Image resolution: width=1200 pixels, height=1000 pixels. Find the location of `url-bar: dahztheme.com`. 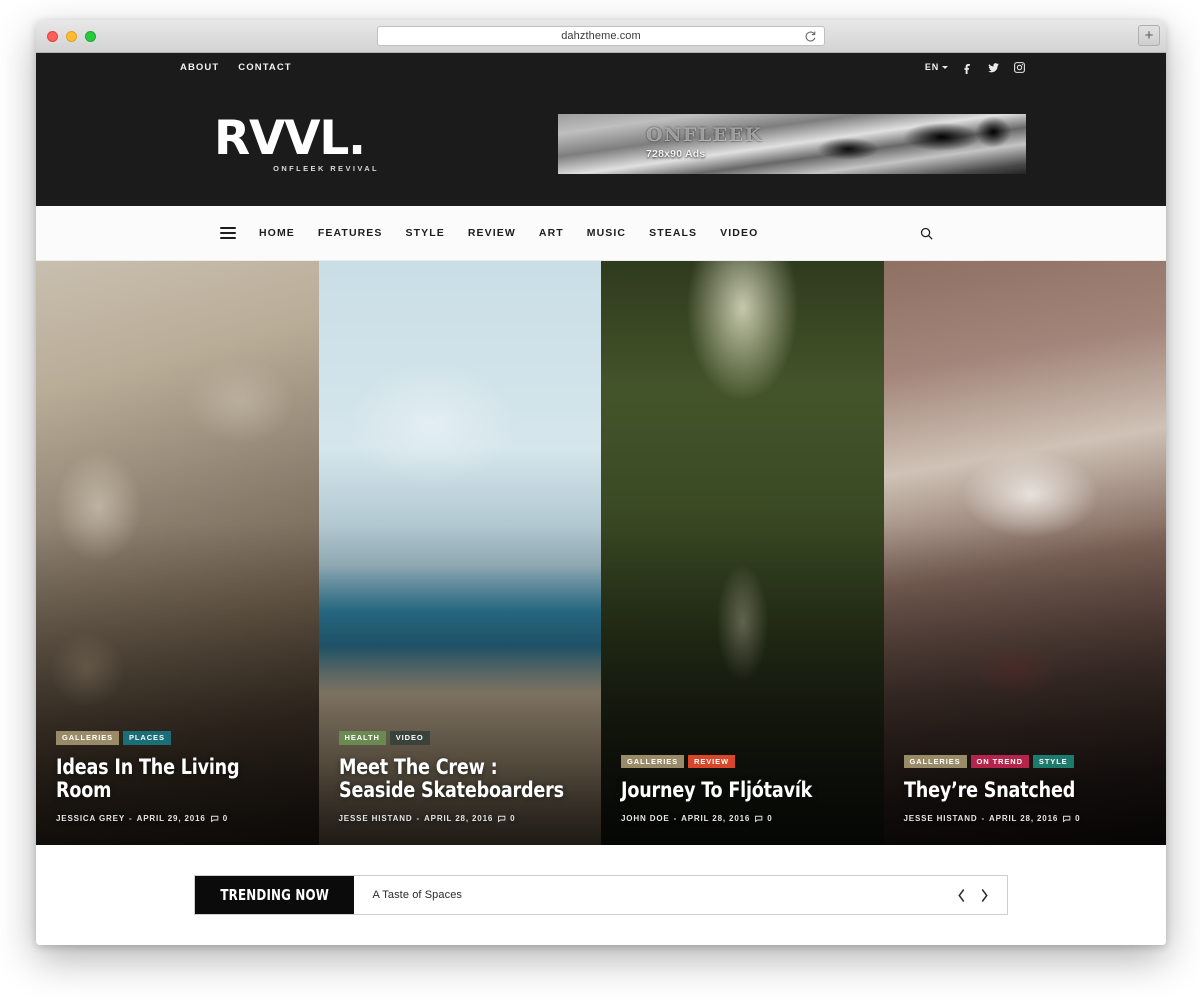

url-bar: dahztheme.com is located at coordinates (601, 36).